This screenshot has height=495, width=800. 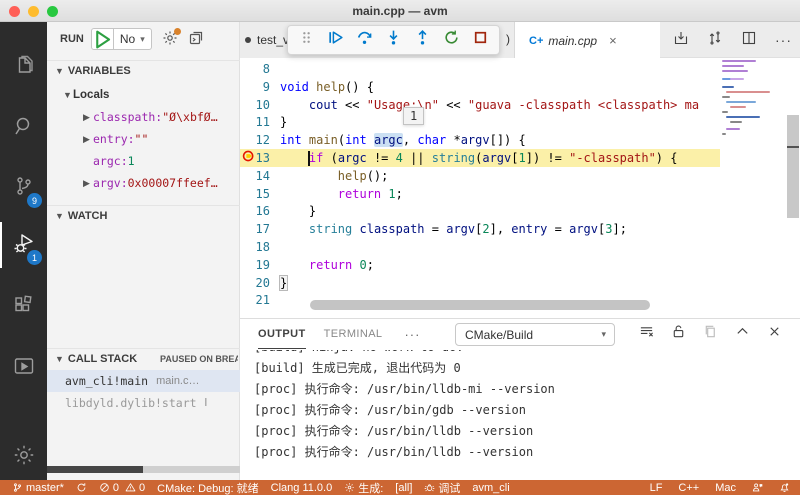 I want to click on activity-item-extensions, so click(x=23, y=308).